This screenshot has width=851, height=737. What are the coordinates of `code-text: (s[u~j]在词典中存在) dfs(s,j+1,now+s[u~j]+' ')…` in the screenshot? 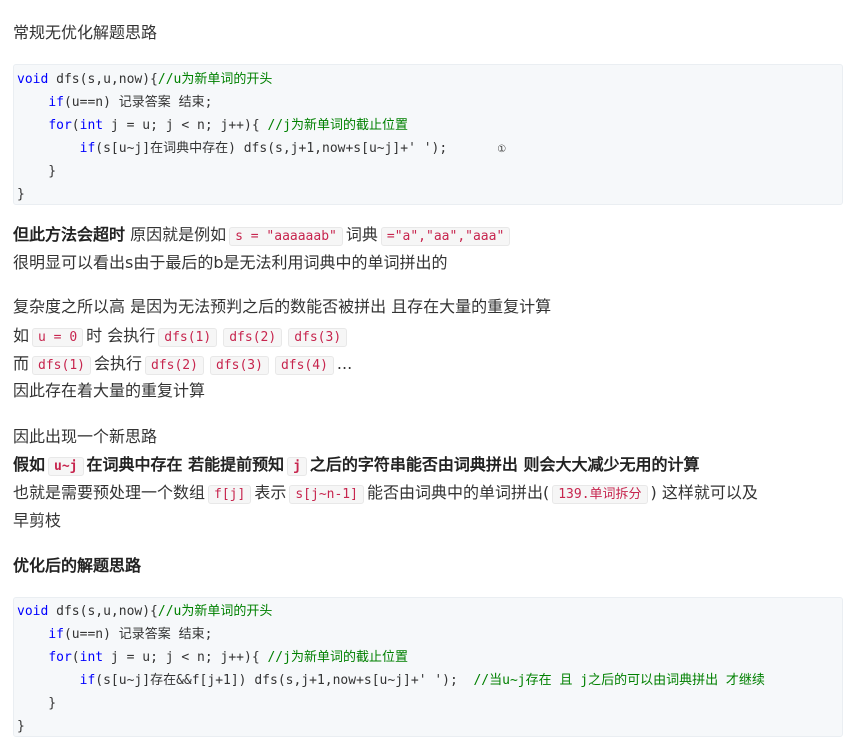 It's located at (271, 148).